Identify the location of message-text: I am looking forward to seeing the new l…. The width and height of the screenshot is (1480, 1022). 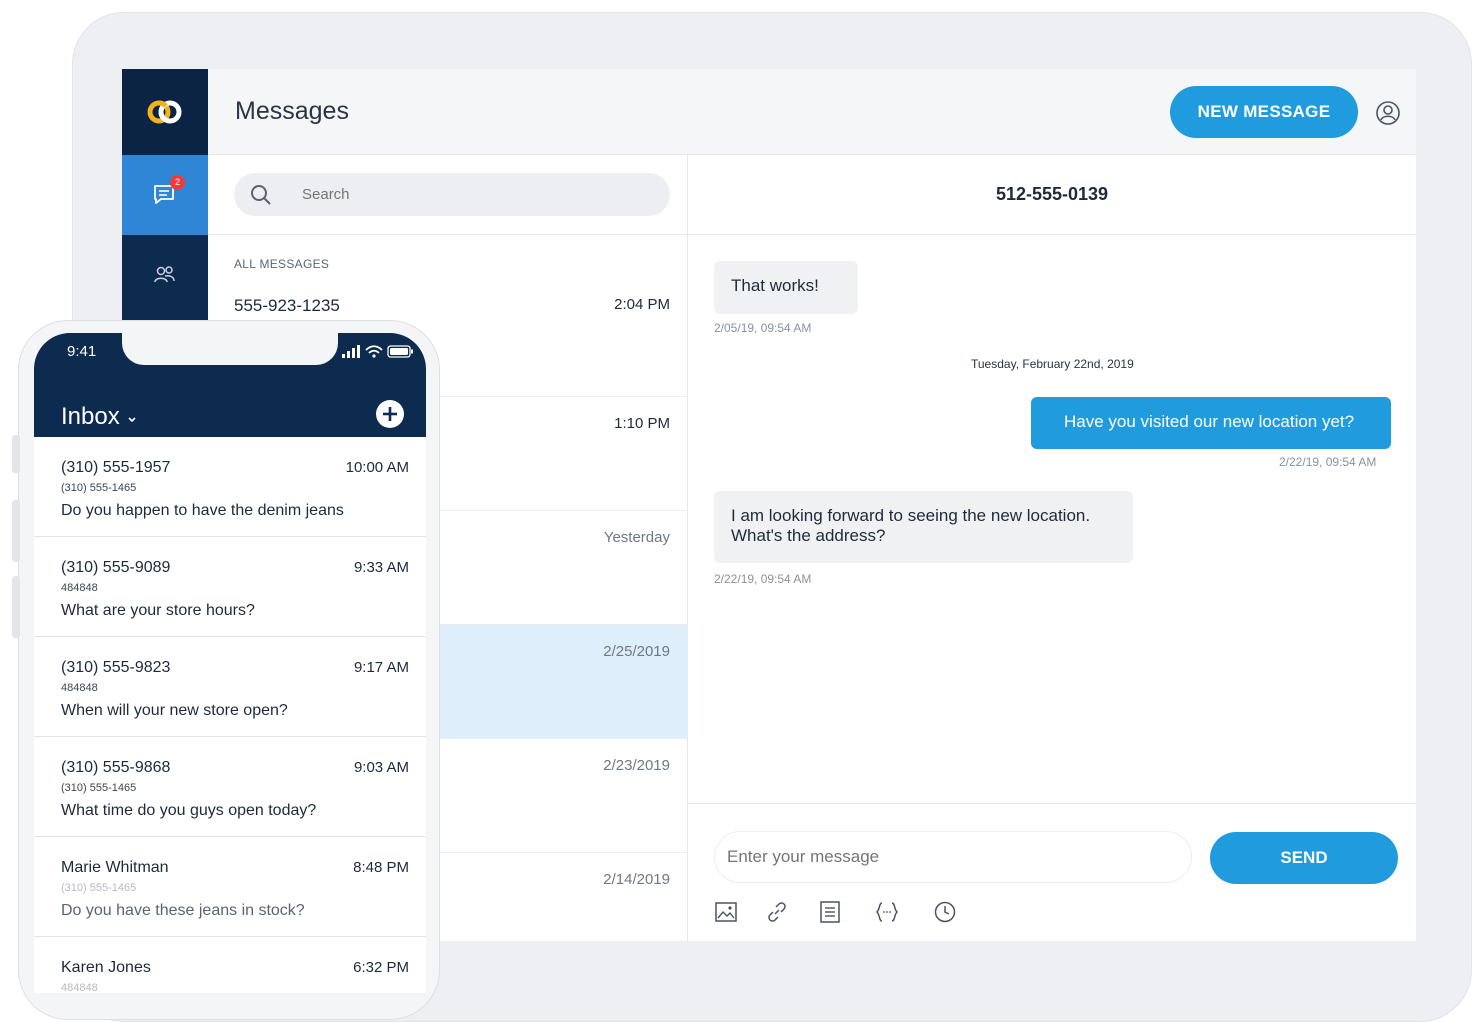
(911, 515).